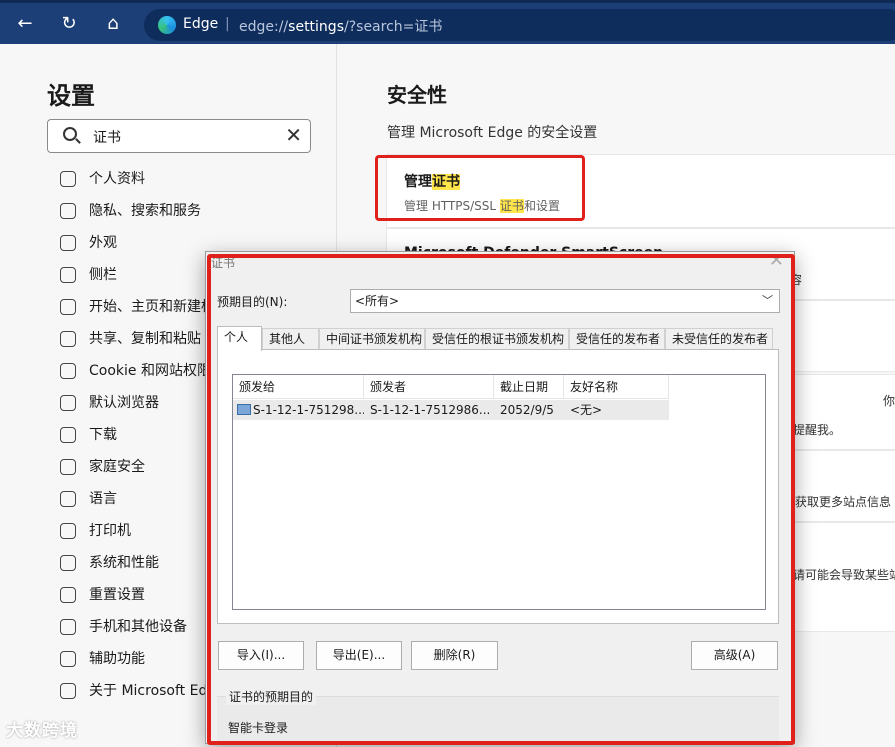  I want to click on refresh-icon: ↻, so click(69, 24).